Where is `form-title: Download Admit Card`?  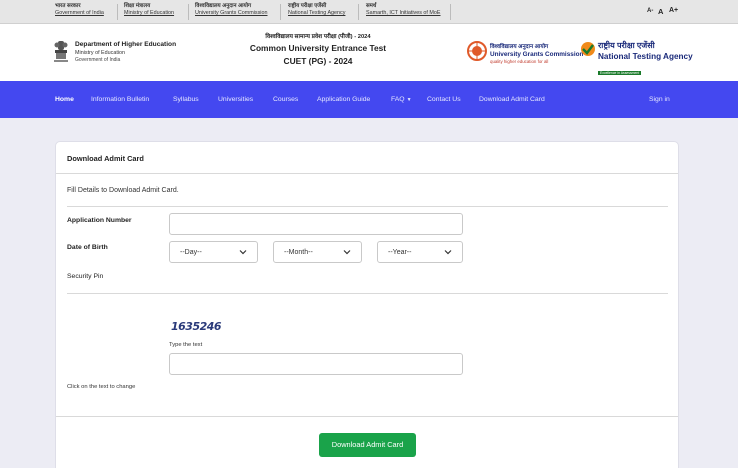 form-title: Download Admit Card is located at coordinates (105, 158).